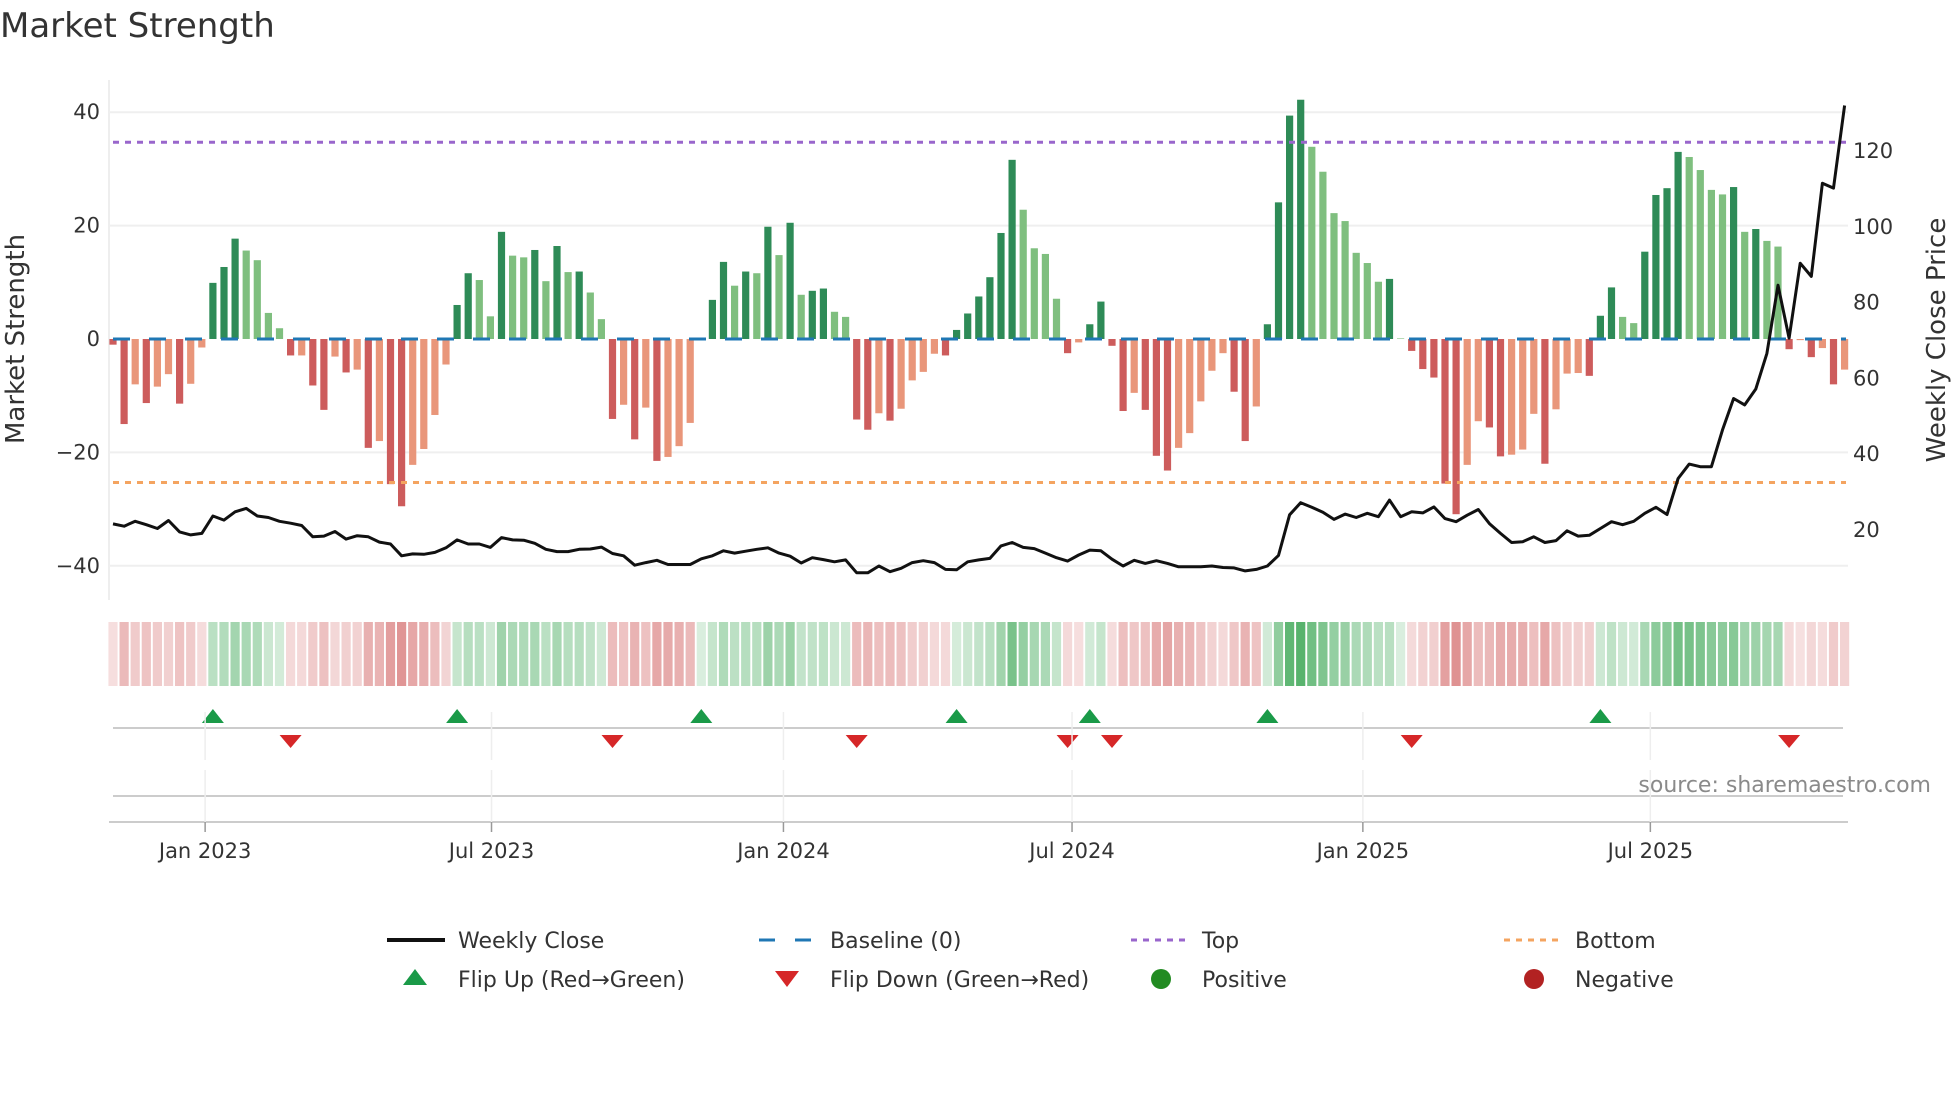 The height and width of the screenshot is (1102, 1960). I want to click on legend-item-flip_up: Flip Up (Red→Green), so click(544, 980).